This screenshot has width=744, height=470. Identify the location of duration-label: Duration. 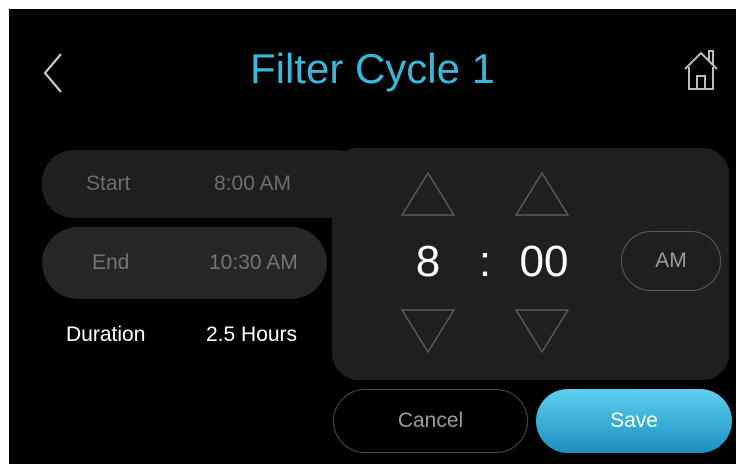
(106, 334).